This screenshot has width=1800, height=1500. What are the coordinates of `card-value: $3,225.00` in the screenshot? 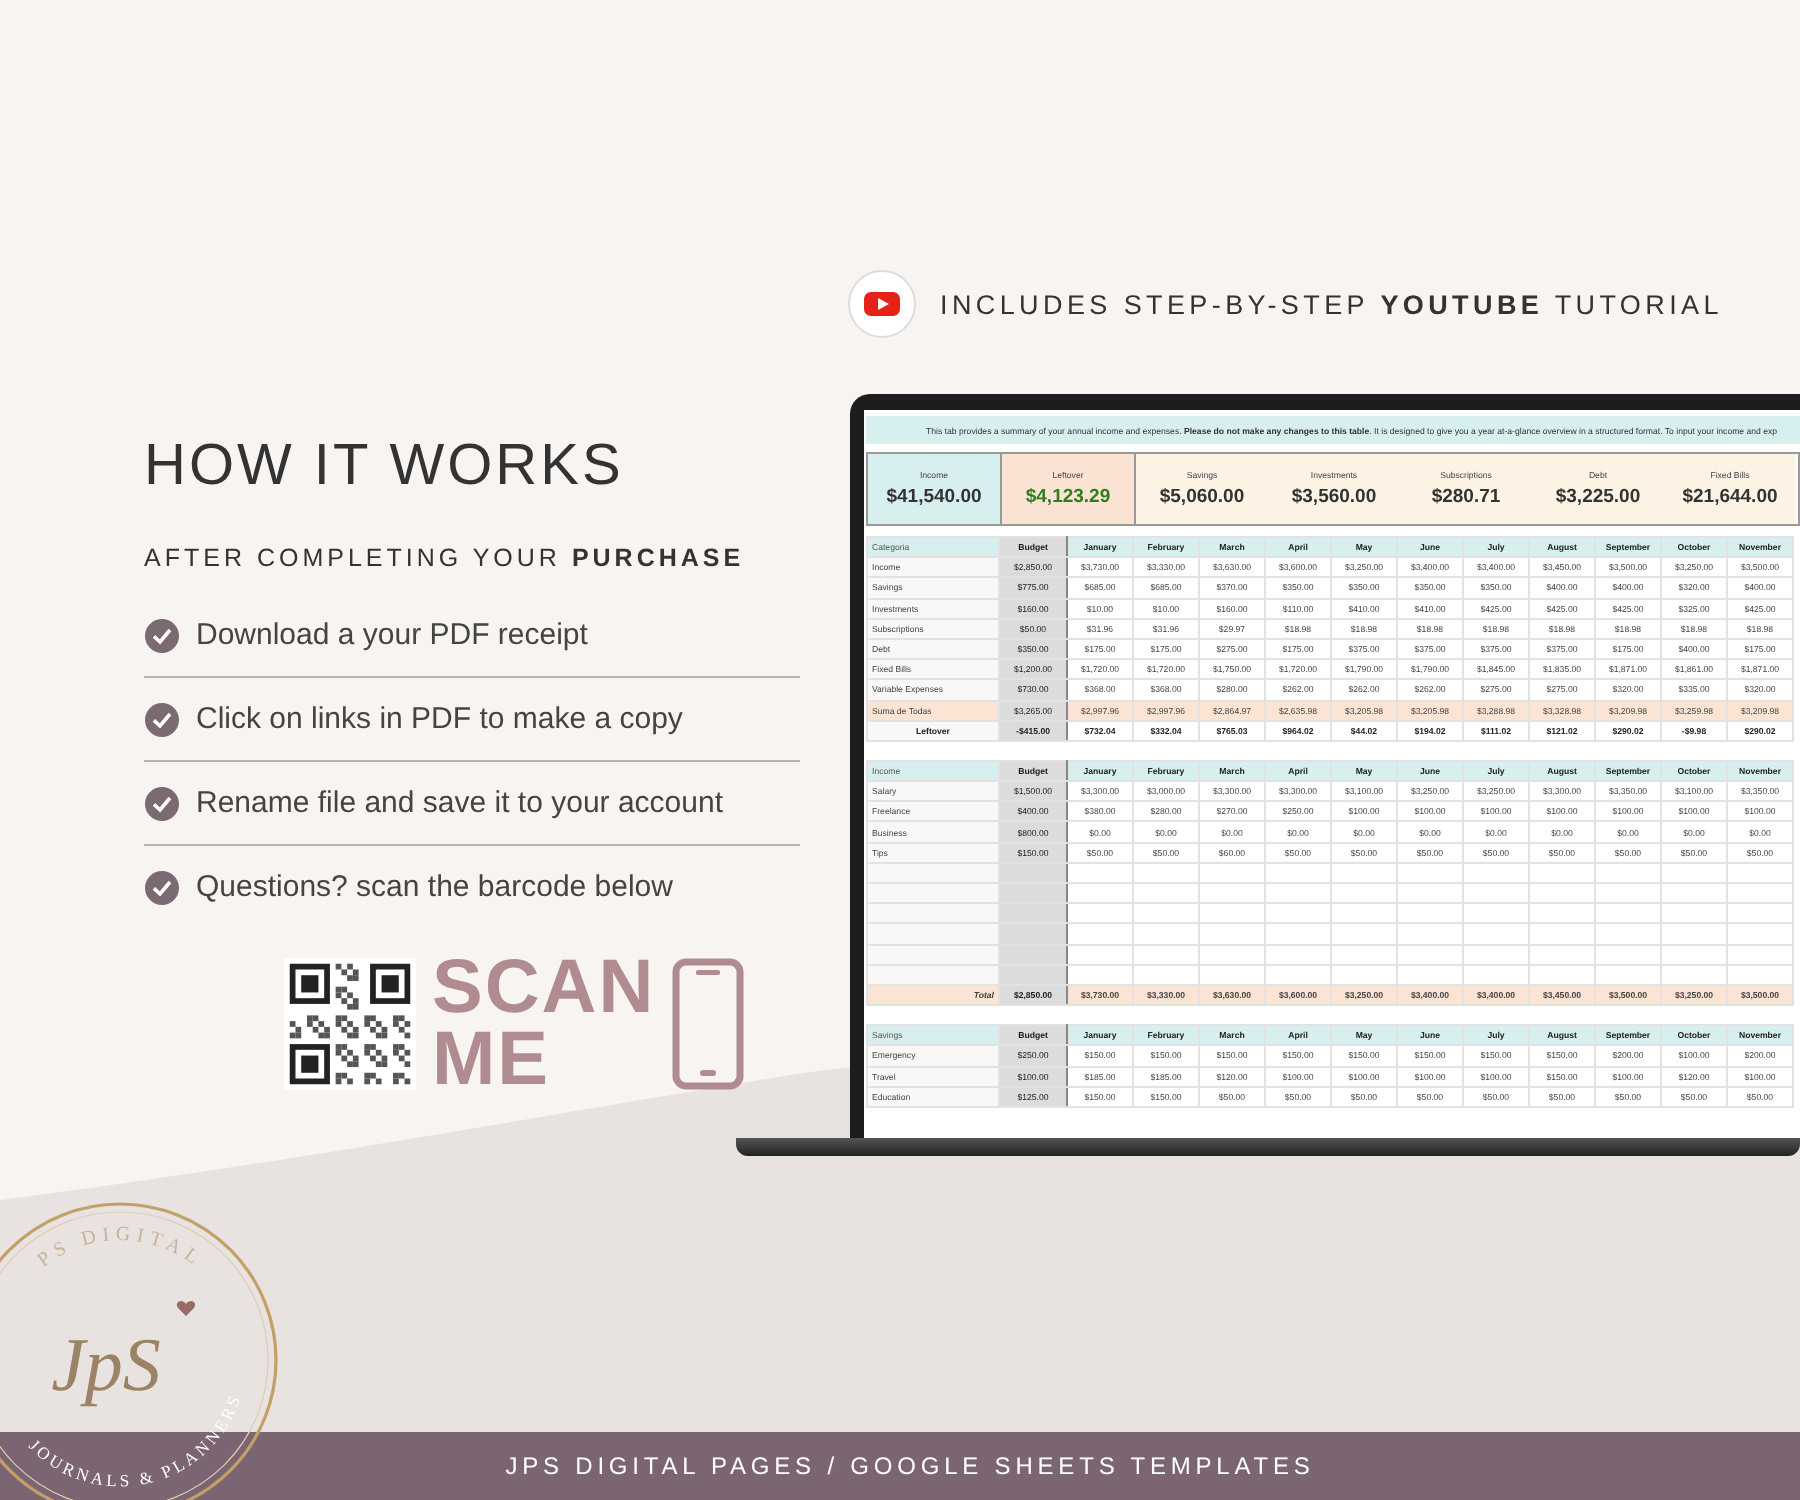 It's located at (1598, 497).